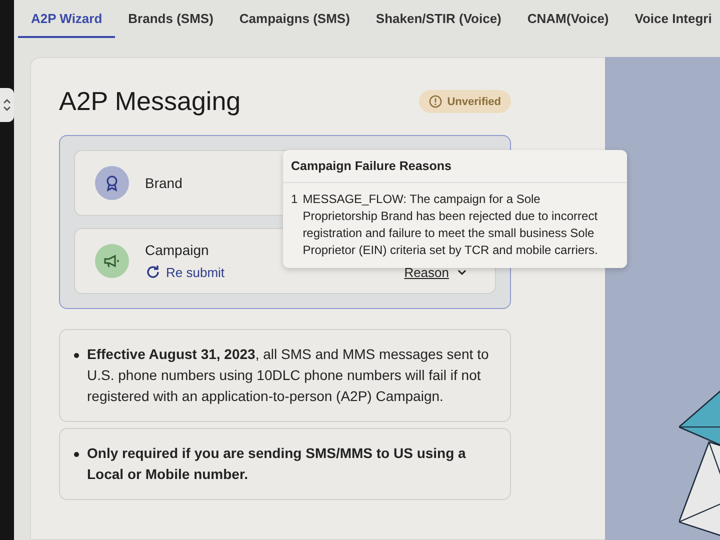 The width and height of the screenshot is (720, 540). What do you see at coordinates (294, 19) in the screenshot?
I see `nav-tab: Campaigns (SMS)` at bounding box center [294, 19].